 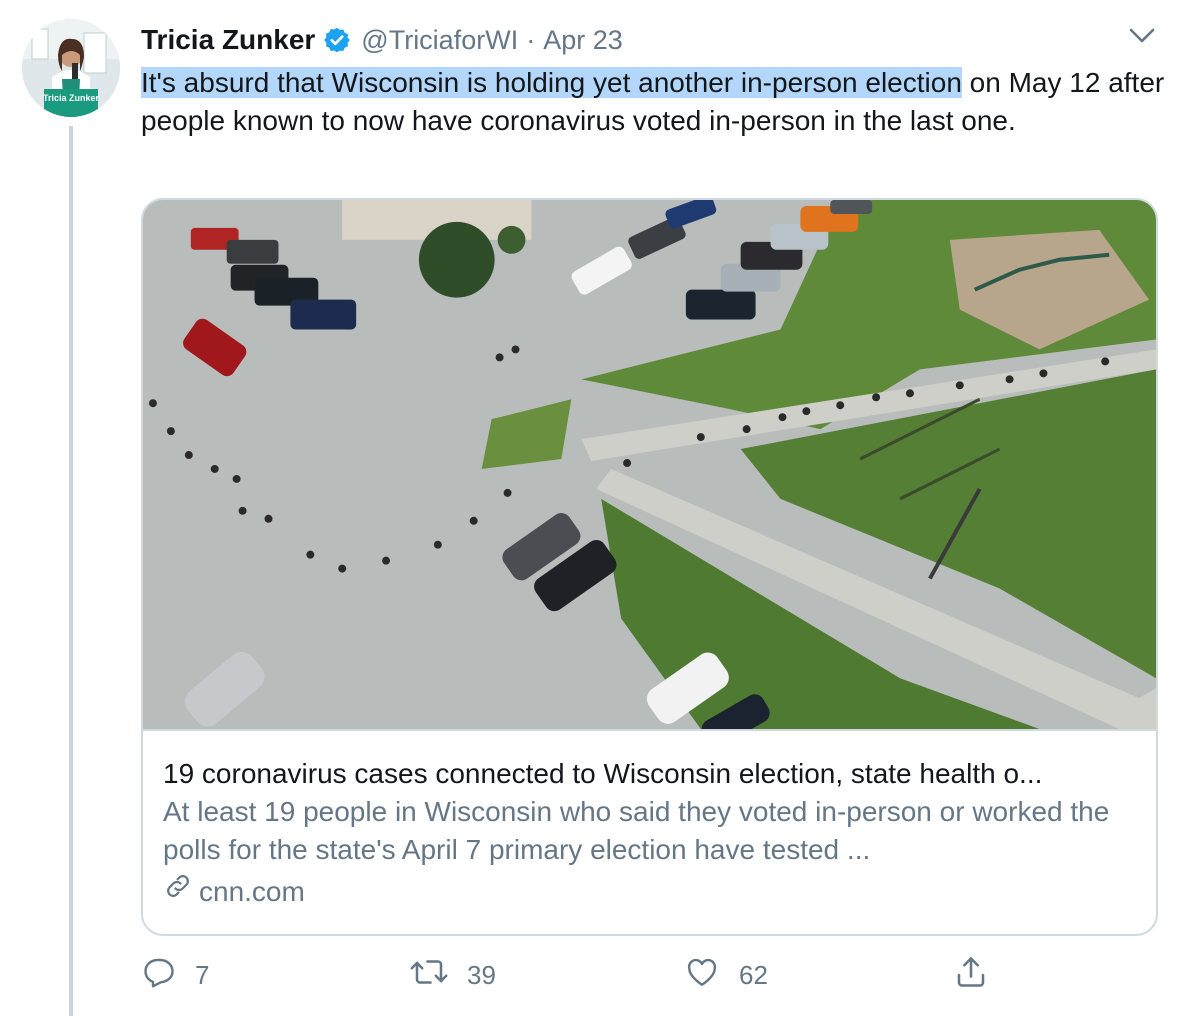 I want to click on like-count: 62, so click(x=753, y=974).